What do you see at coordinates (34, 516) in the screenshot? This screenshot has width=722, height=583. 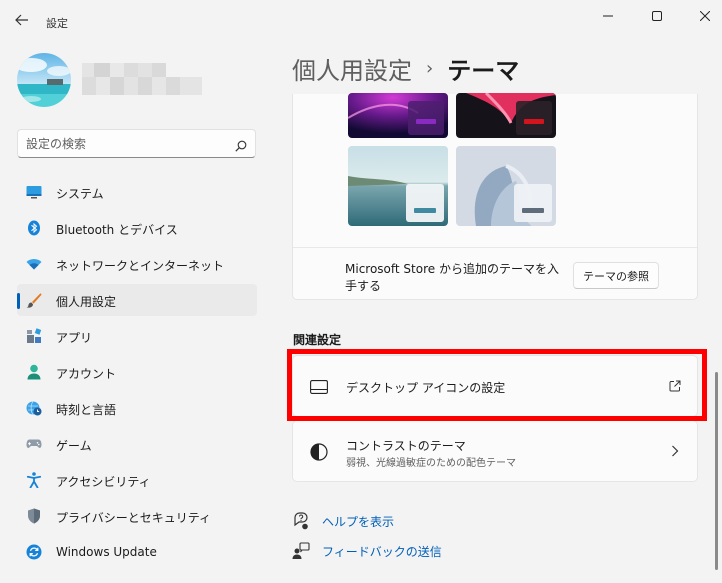 I see `shield-icon` at bounding box center [34, 516].